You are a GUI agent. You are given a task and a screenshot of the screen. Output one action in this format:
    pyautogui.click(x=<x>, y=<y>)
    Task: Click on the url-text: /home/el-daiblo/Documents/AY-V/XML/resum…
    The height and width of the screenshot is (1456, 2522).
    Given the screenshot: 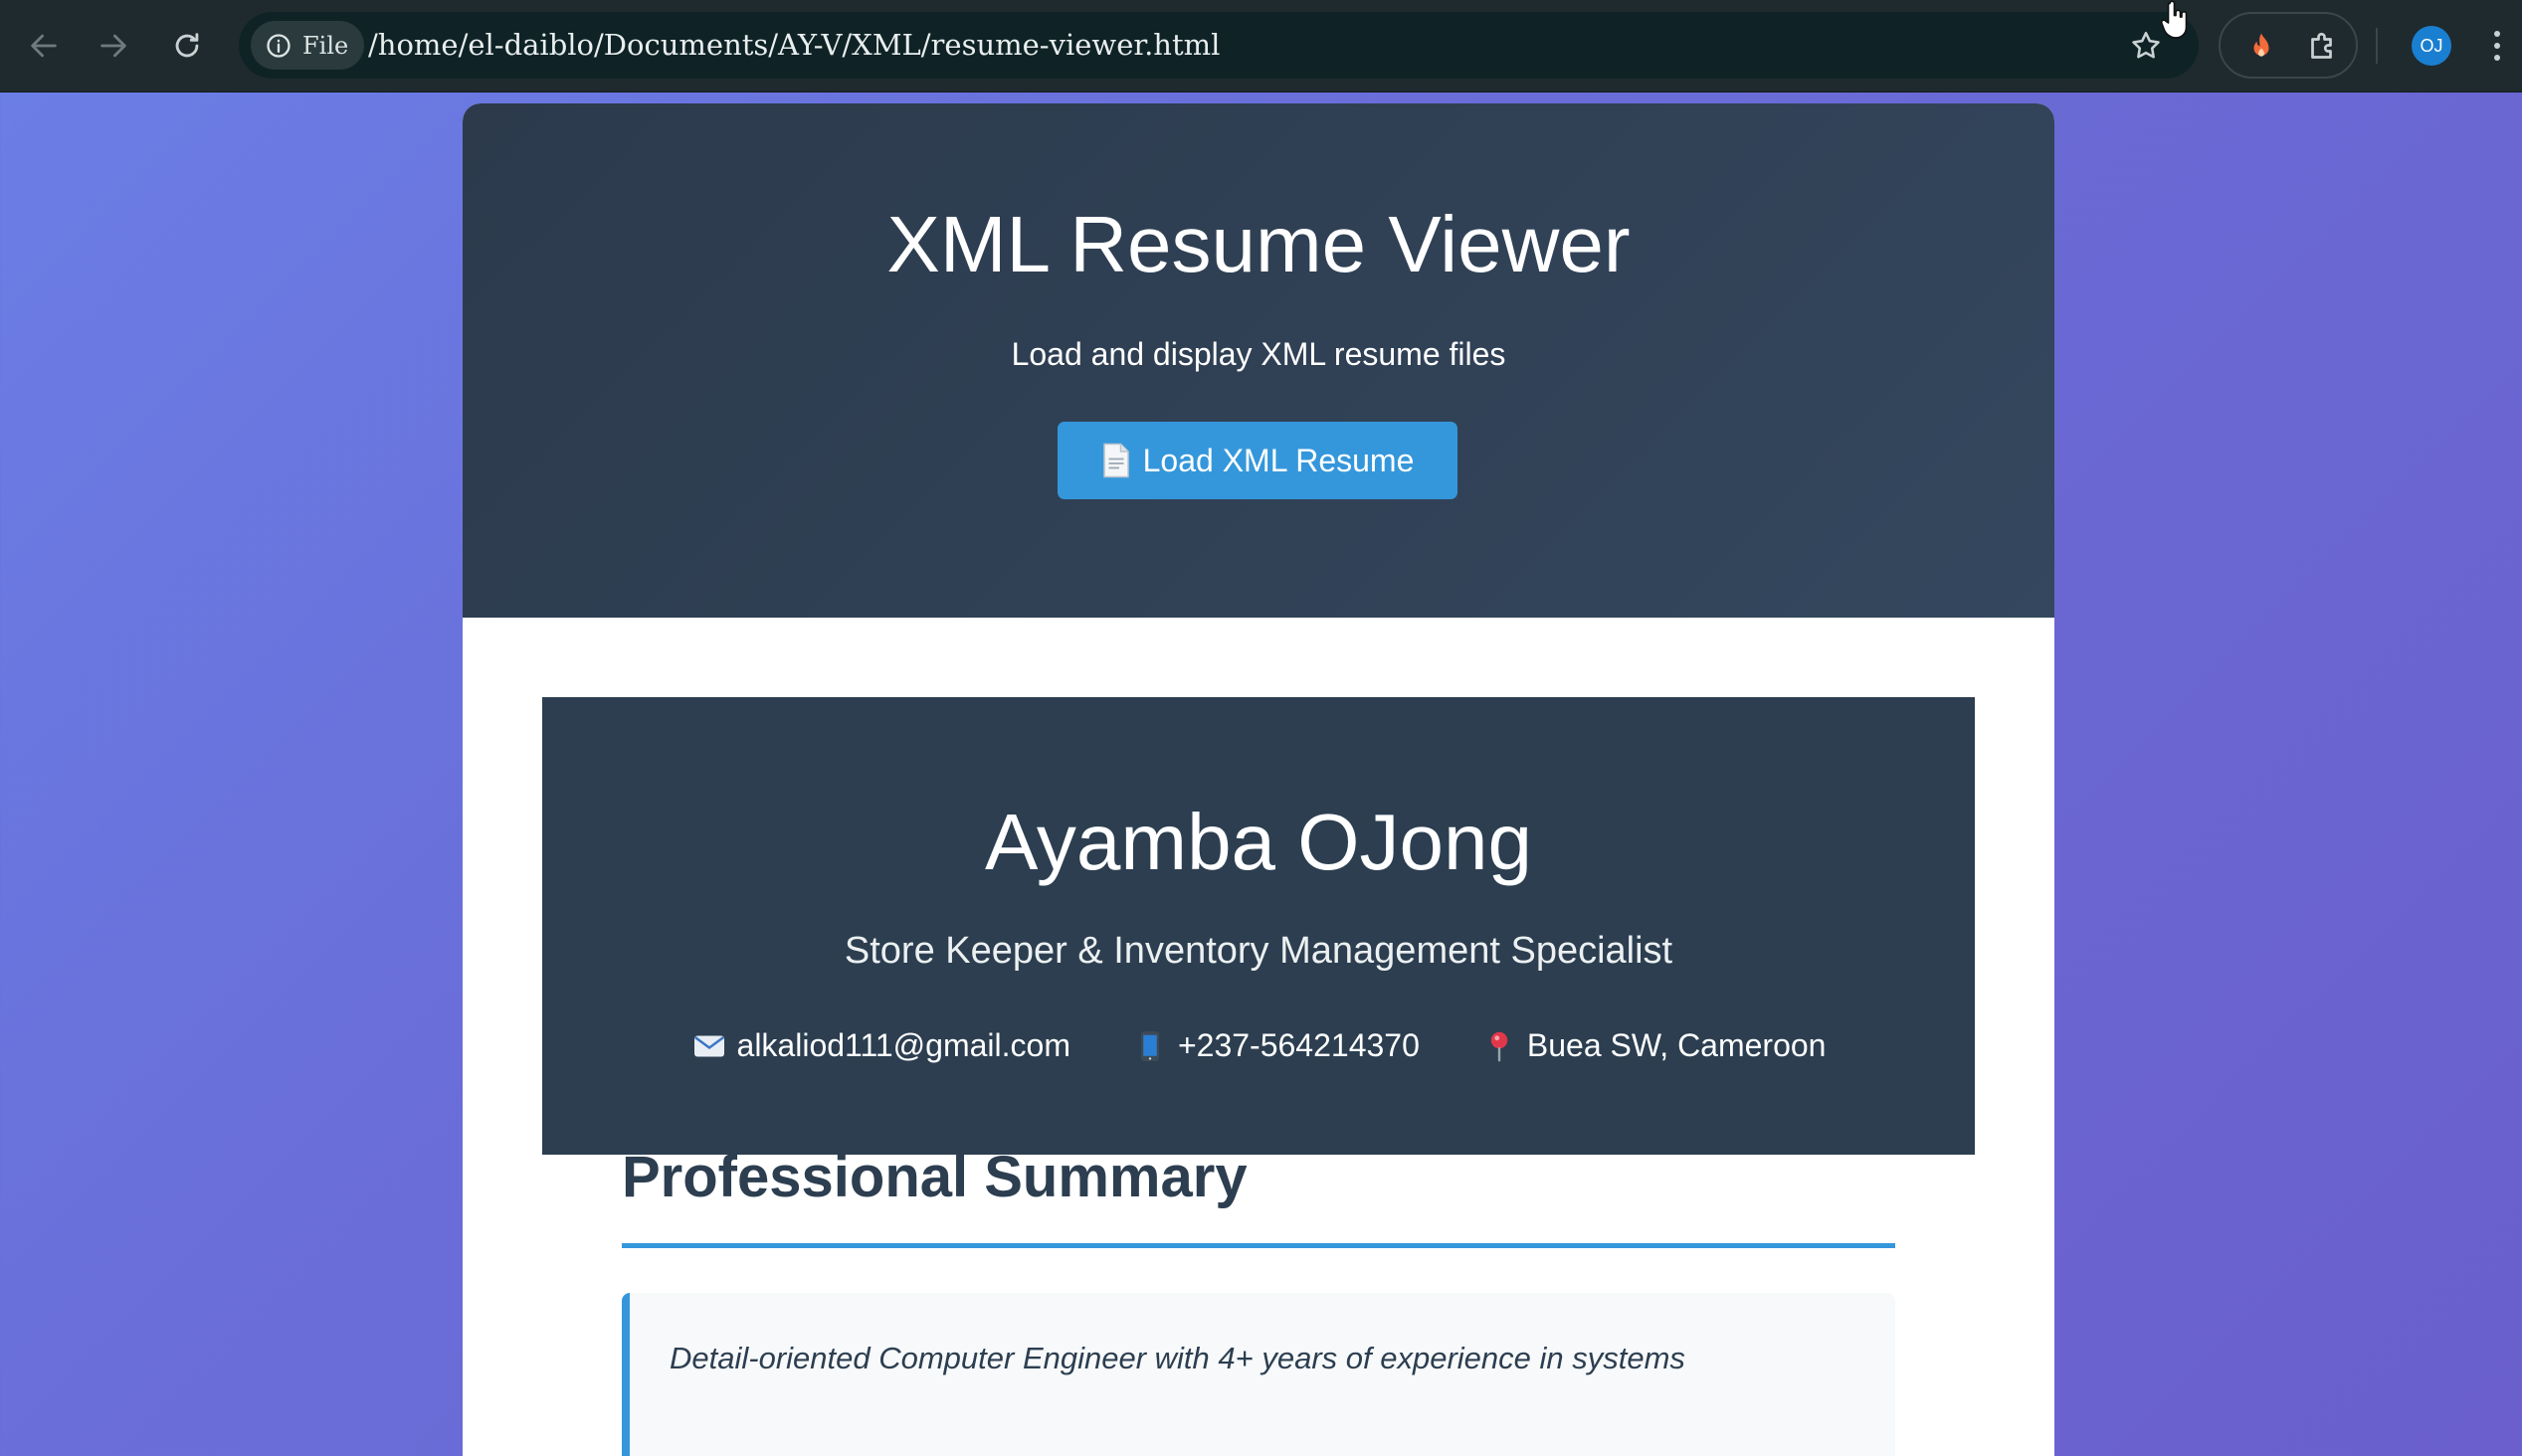 What is the action you would take?
    pyautogui.click(x=794, y=45)
    